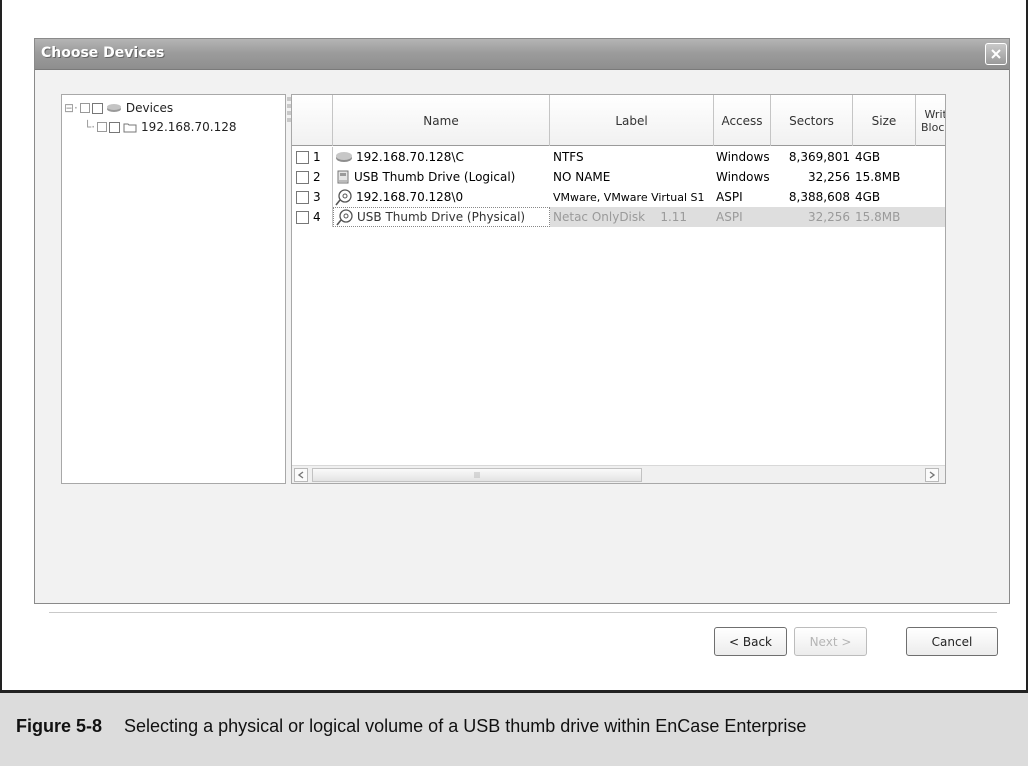 The width and height of the screenshot is (1028, 766). I want to click on figure-number: Figure 5-8, so click(59, 725).